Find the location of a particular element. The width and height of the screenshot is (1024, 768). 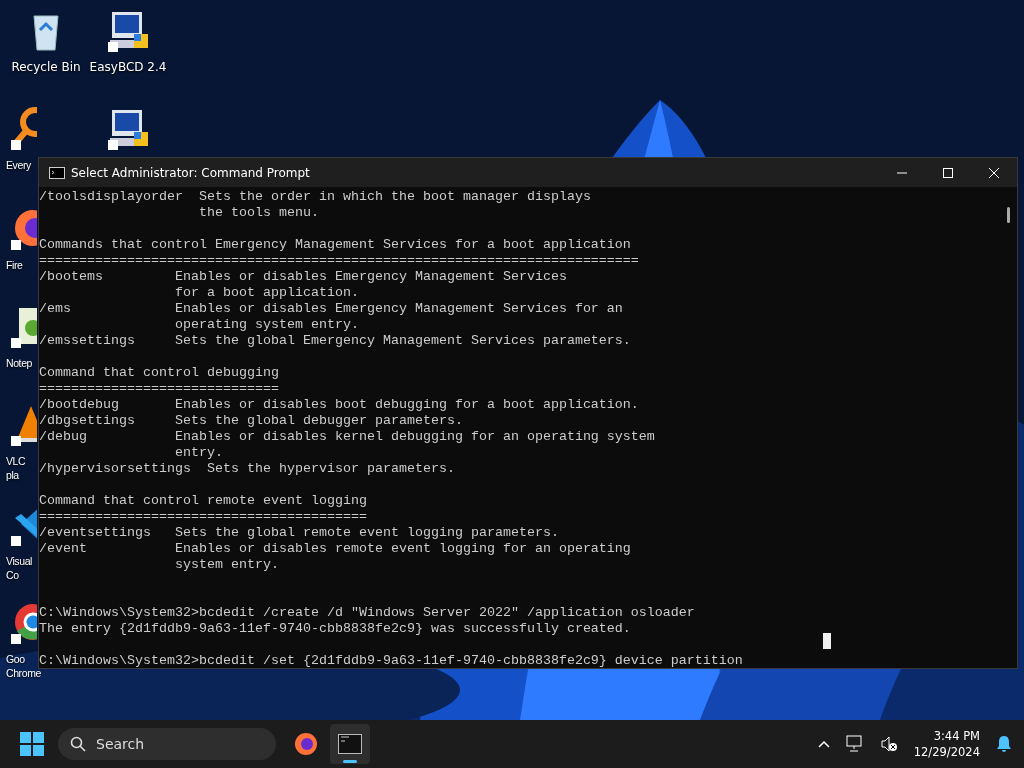

desktop-shortcut: Recycle Bin is located at coordinates (46, 40).